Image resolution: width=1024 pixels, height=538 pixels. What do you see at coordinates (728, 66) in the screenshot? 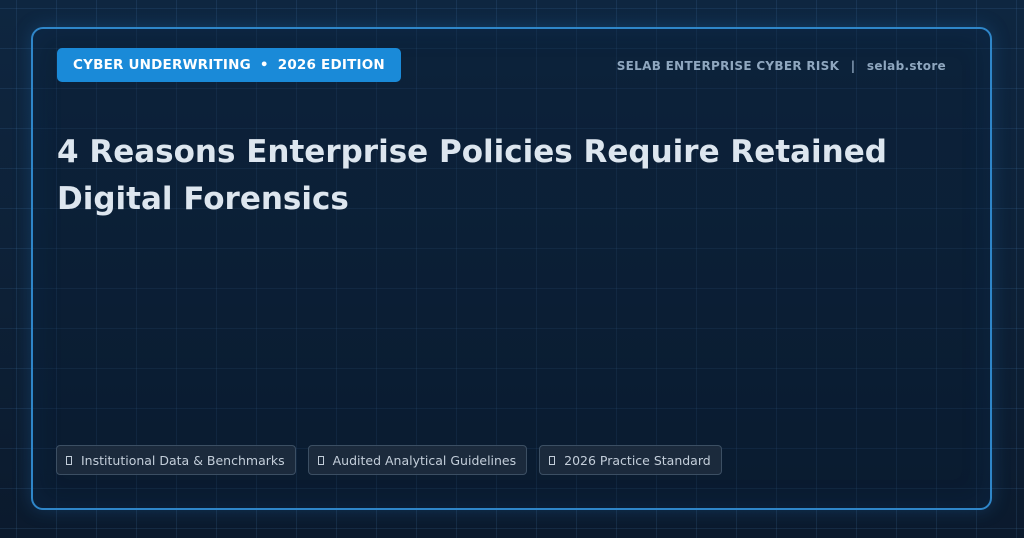
I see `brand-name: SELAB ENTERPRISE CYBER RISK` at bounding box center [728, 66].